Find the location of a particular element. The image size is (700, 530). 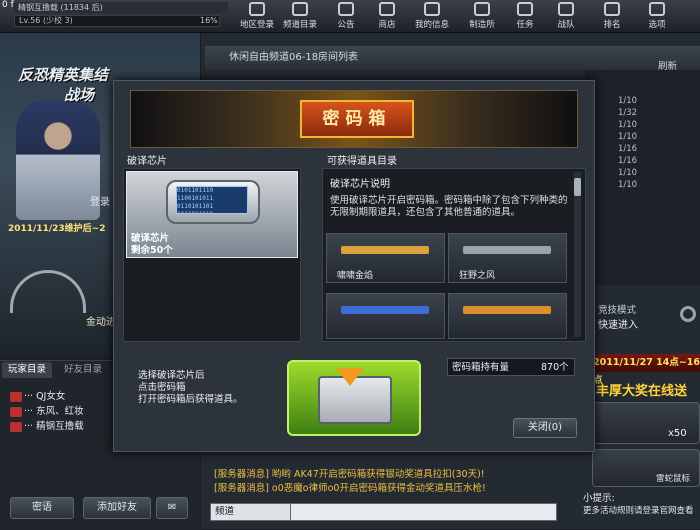

quick-join-button: 快速进入 is located at coordinates (618, 323).